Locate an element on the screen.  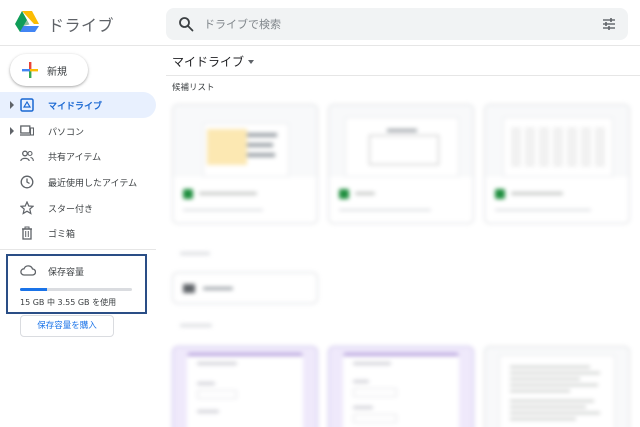
sidebar-item-label: 最近使用したアイテム is located at coordinates (93, 184).